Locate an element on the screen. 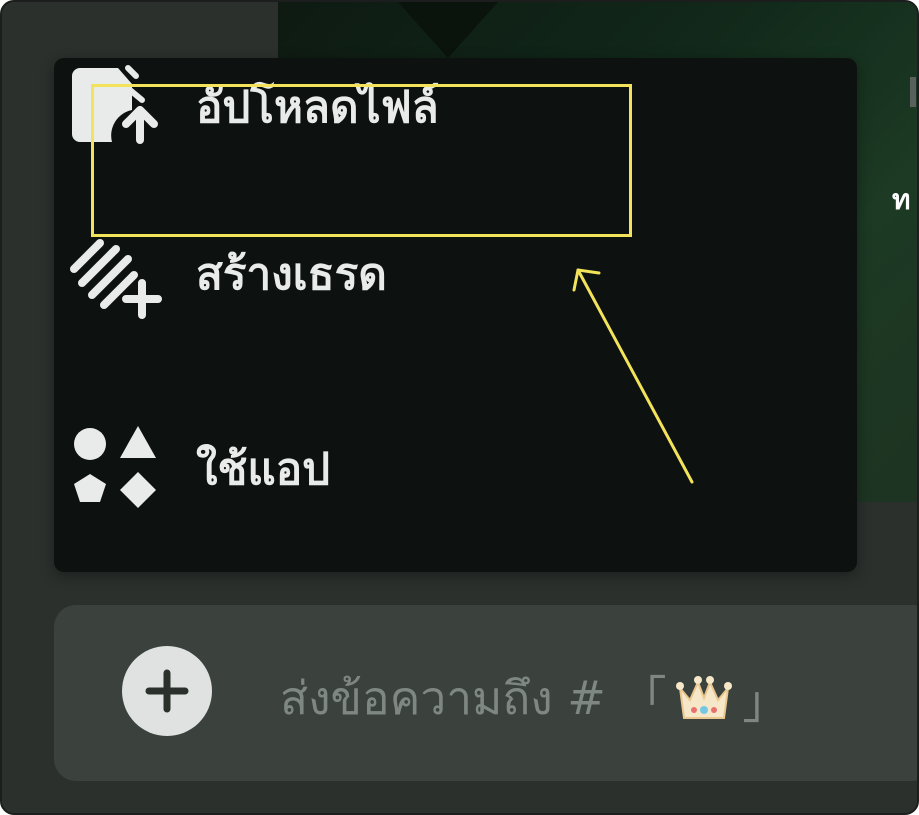 Image resolution: width=919 pixels, height=815 pixels. background-mark is located at coordinates (913, 92).